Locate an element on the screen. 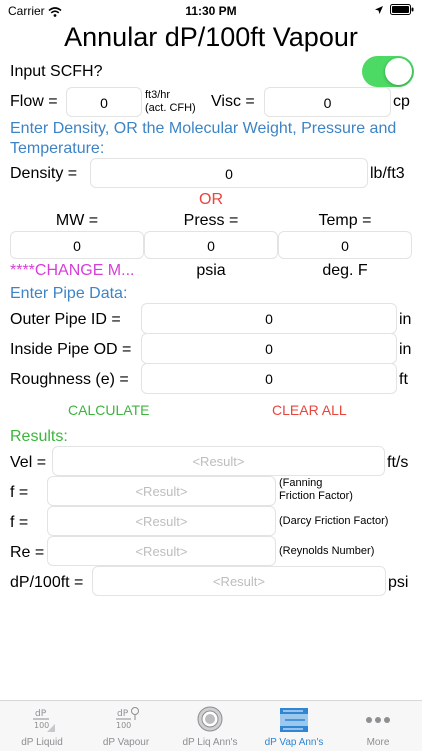 The height and width of the screenshot is (751, 422). tab-dp-liq-anns: dP Liq Ann's is located at coordinates (210, 726).